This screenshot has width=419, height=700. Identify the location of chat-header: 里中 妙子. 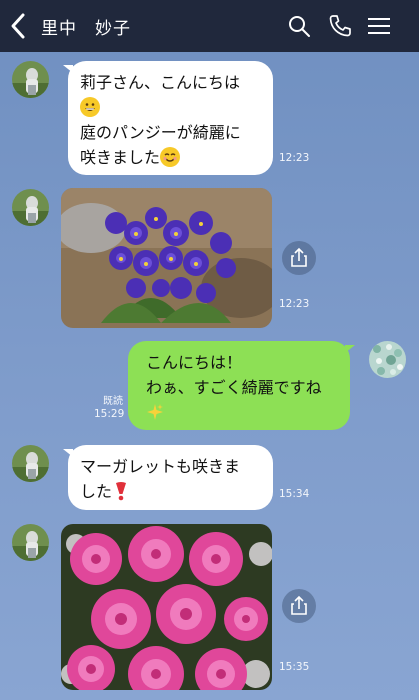
(209, 26).